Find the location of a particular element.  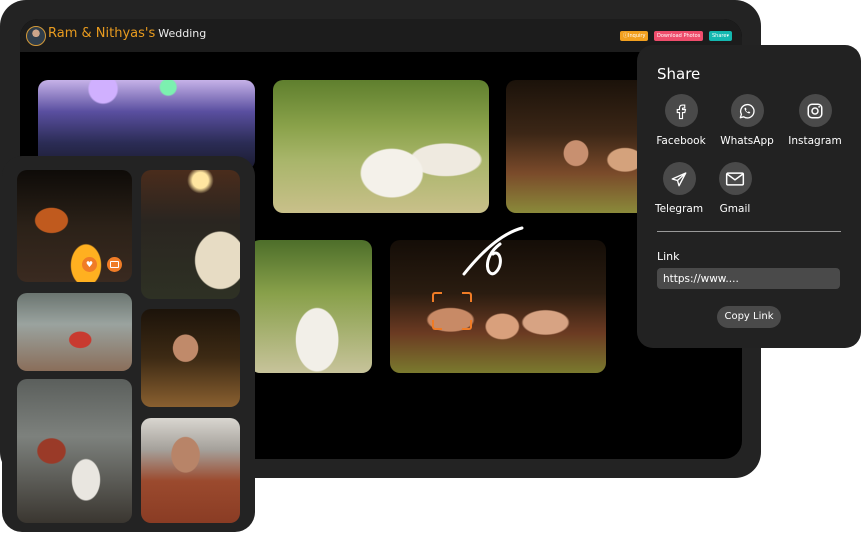

page-title: Ram & Nithyas's Wedding is located at coordinates (127, 33).